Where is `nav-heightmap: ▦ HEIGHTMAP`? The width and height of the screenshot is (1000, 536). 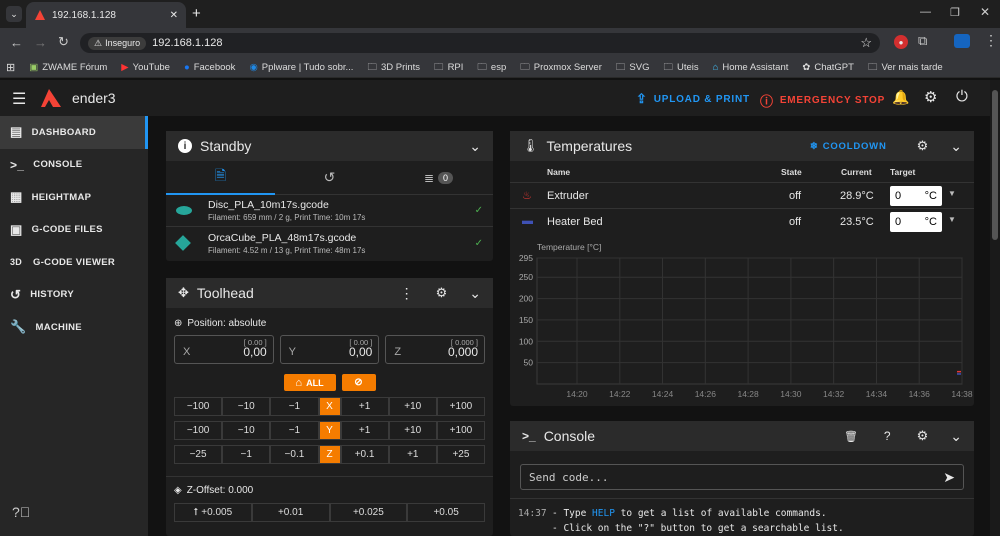 nav-heightmap: ▦ HEIGHTMAP is located at coordinates (74, 197).